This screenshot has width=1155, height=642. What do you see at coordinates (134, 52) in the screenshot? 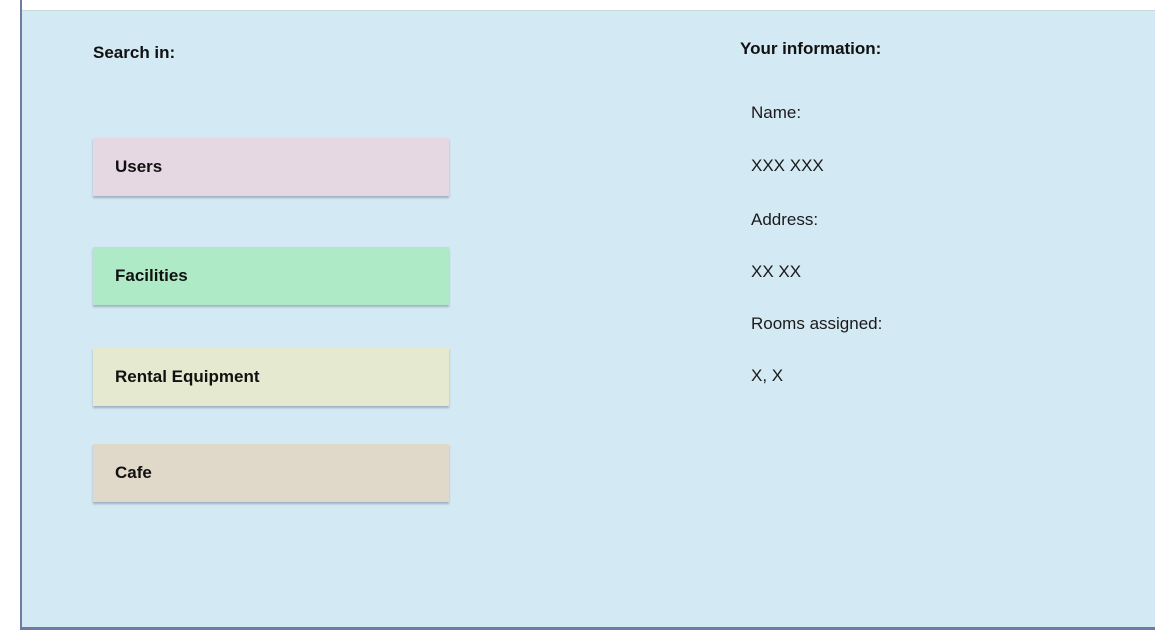
I see `search-heading: Search in:` at bounding box center [134, 52].